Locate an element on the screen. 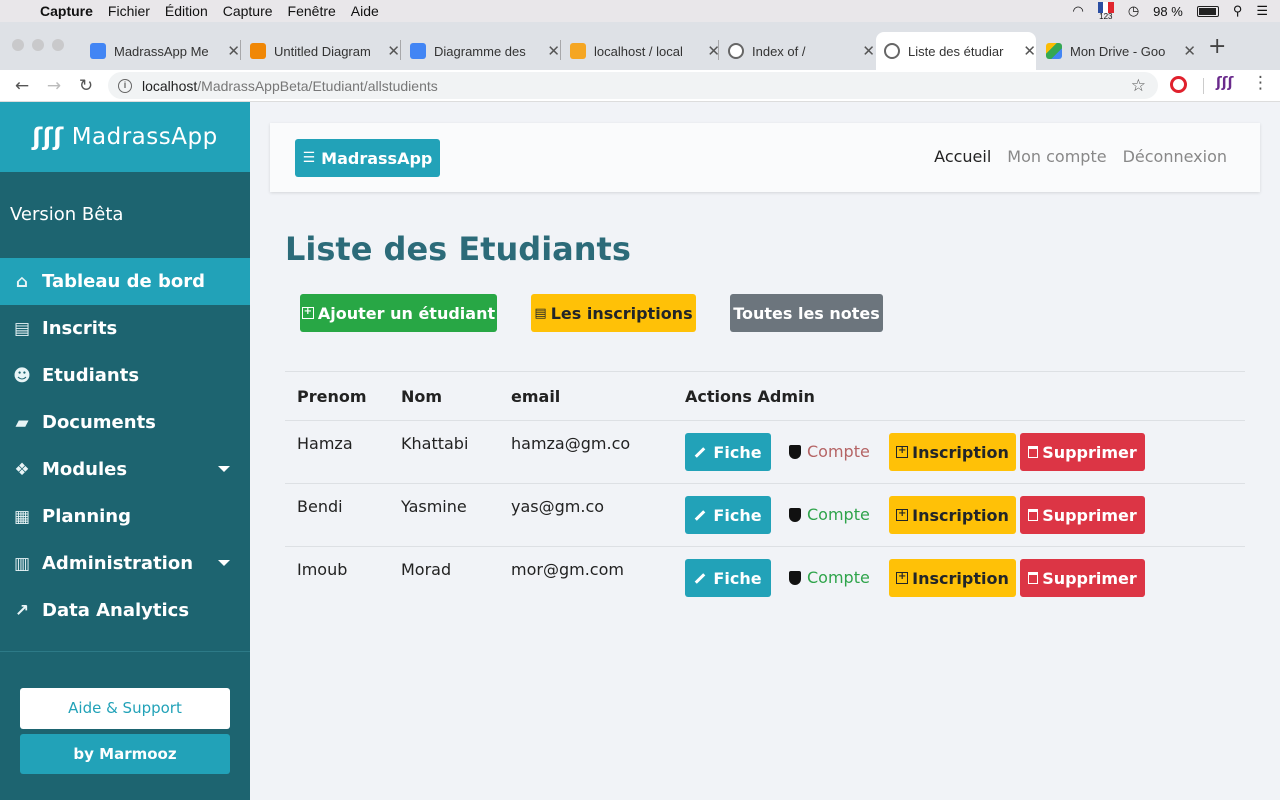  menu-fenetre: Fenêtre is located at coordinates (312, 11).